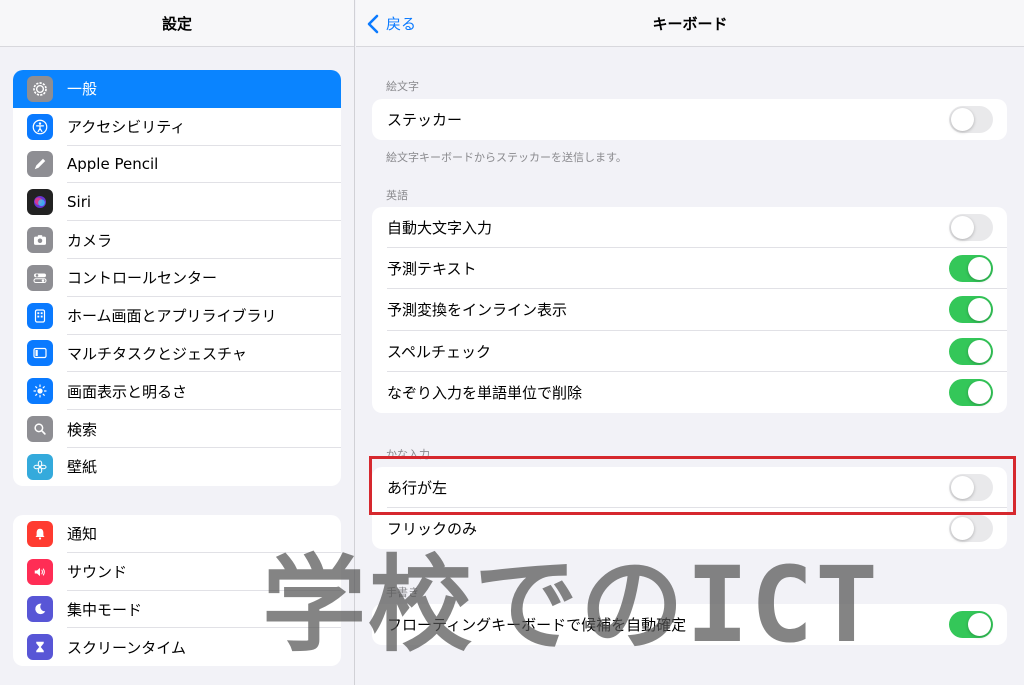 The width and height of the screenshot is (1024, 685). I want to click on control-center-icon, so click(40, 277).